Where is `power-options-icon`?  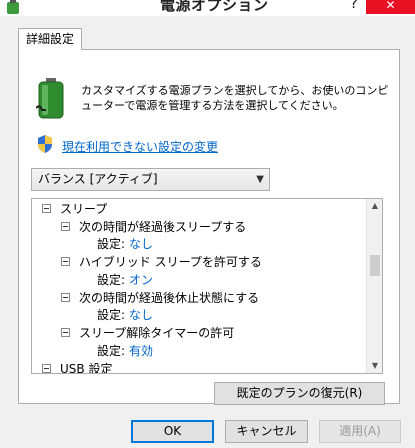 power-options-icon is located at coordinates (13, 7).